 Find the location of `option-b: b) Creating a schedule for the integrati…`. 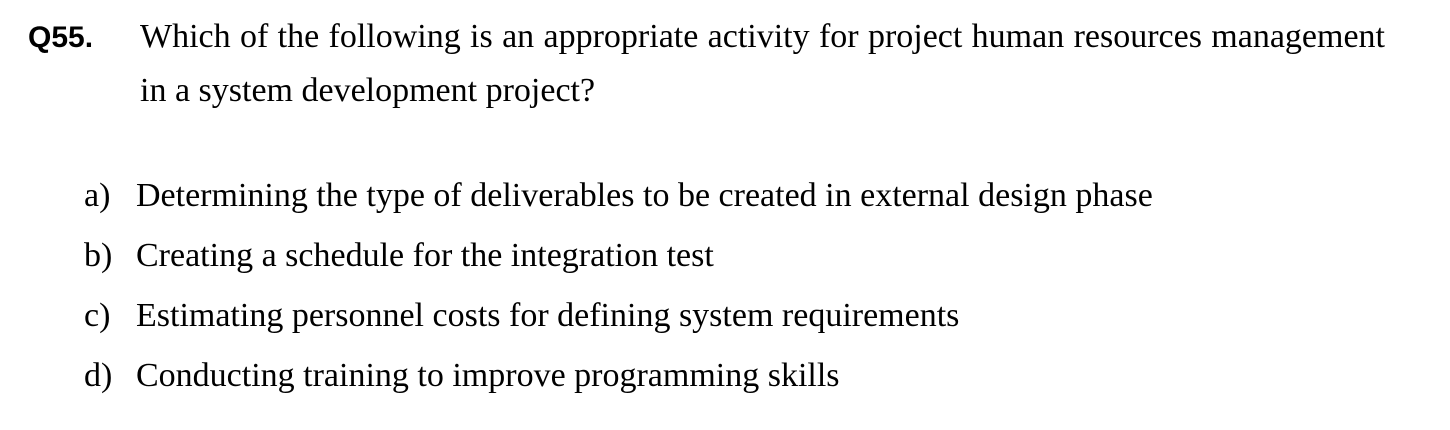

option-b: b) Creating a schedule for the integrati… is located at coordinates (618, 258).